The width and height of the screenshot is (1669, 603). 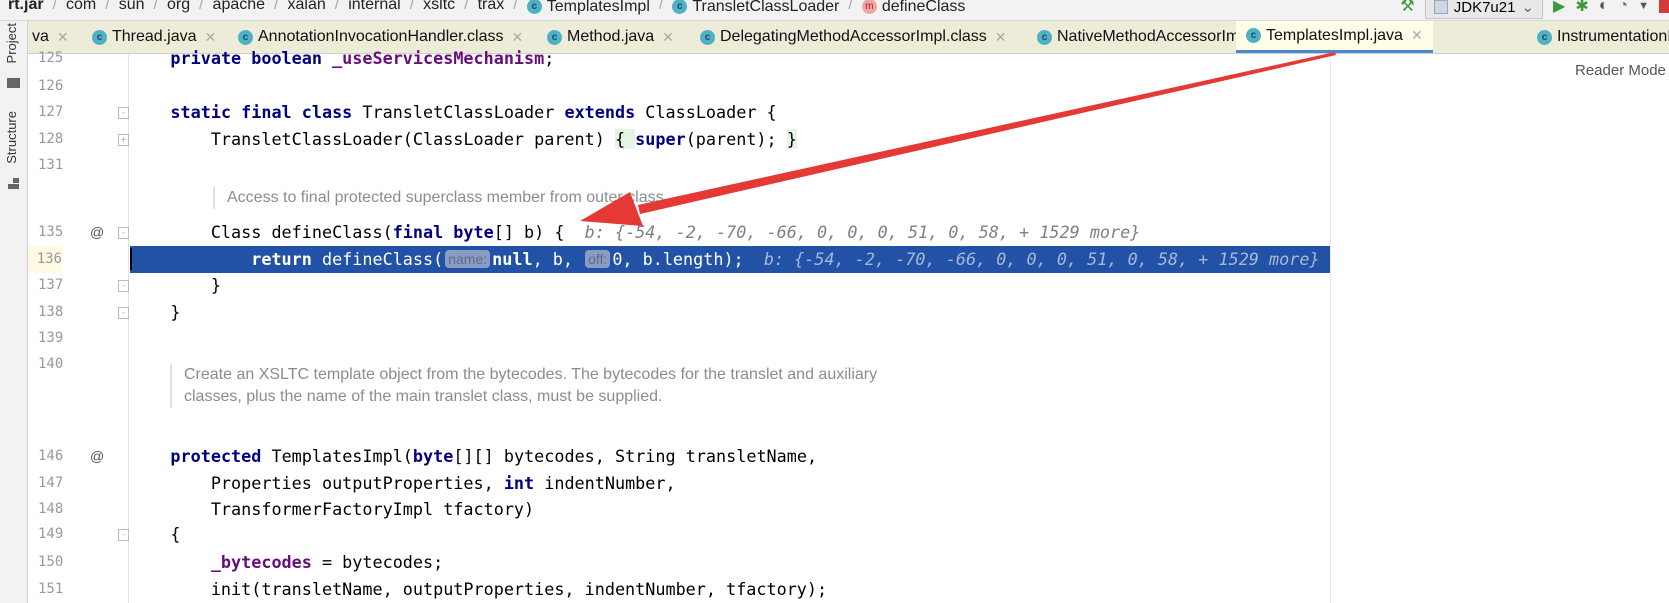 I want to click on reader-mode-toggle: Reader Mode, so click(x=1620, y=70).